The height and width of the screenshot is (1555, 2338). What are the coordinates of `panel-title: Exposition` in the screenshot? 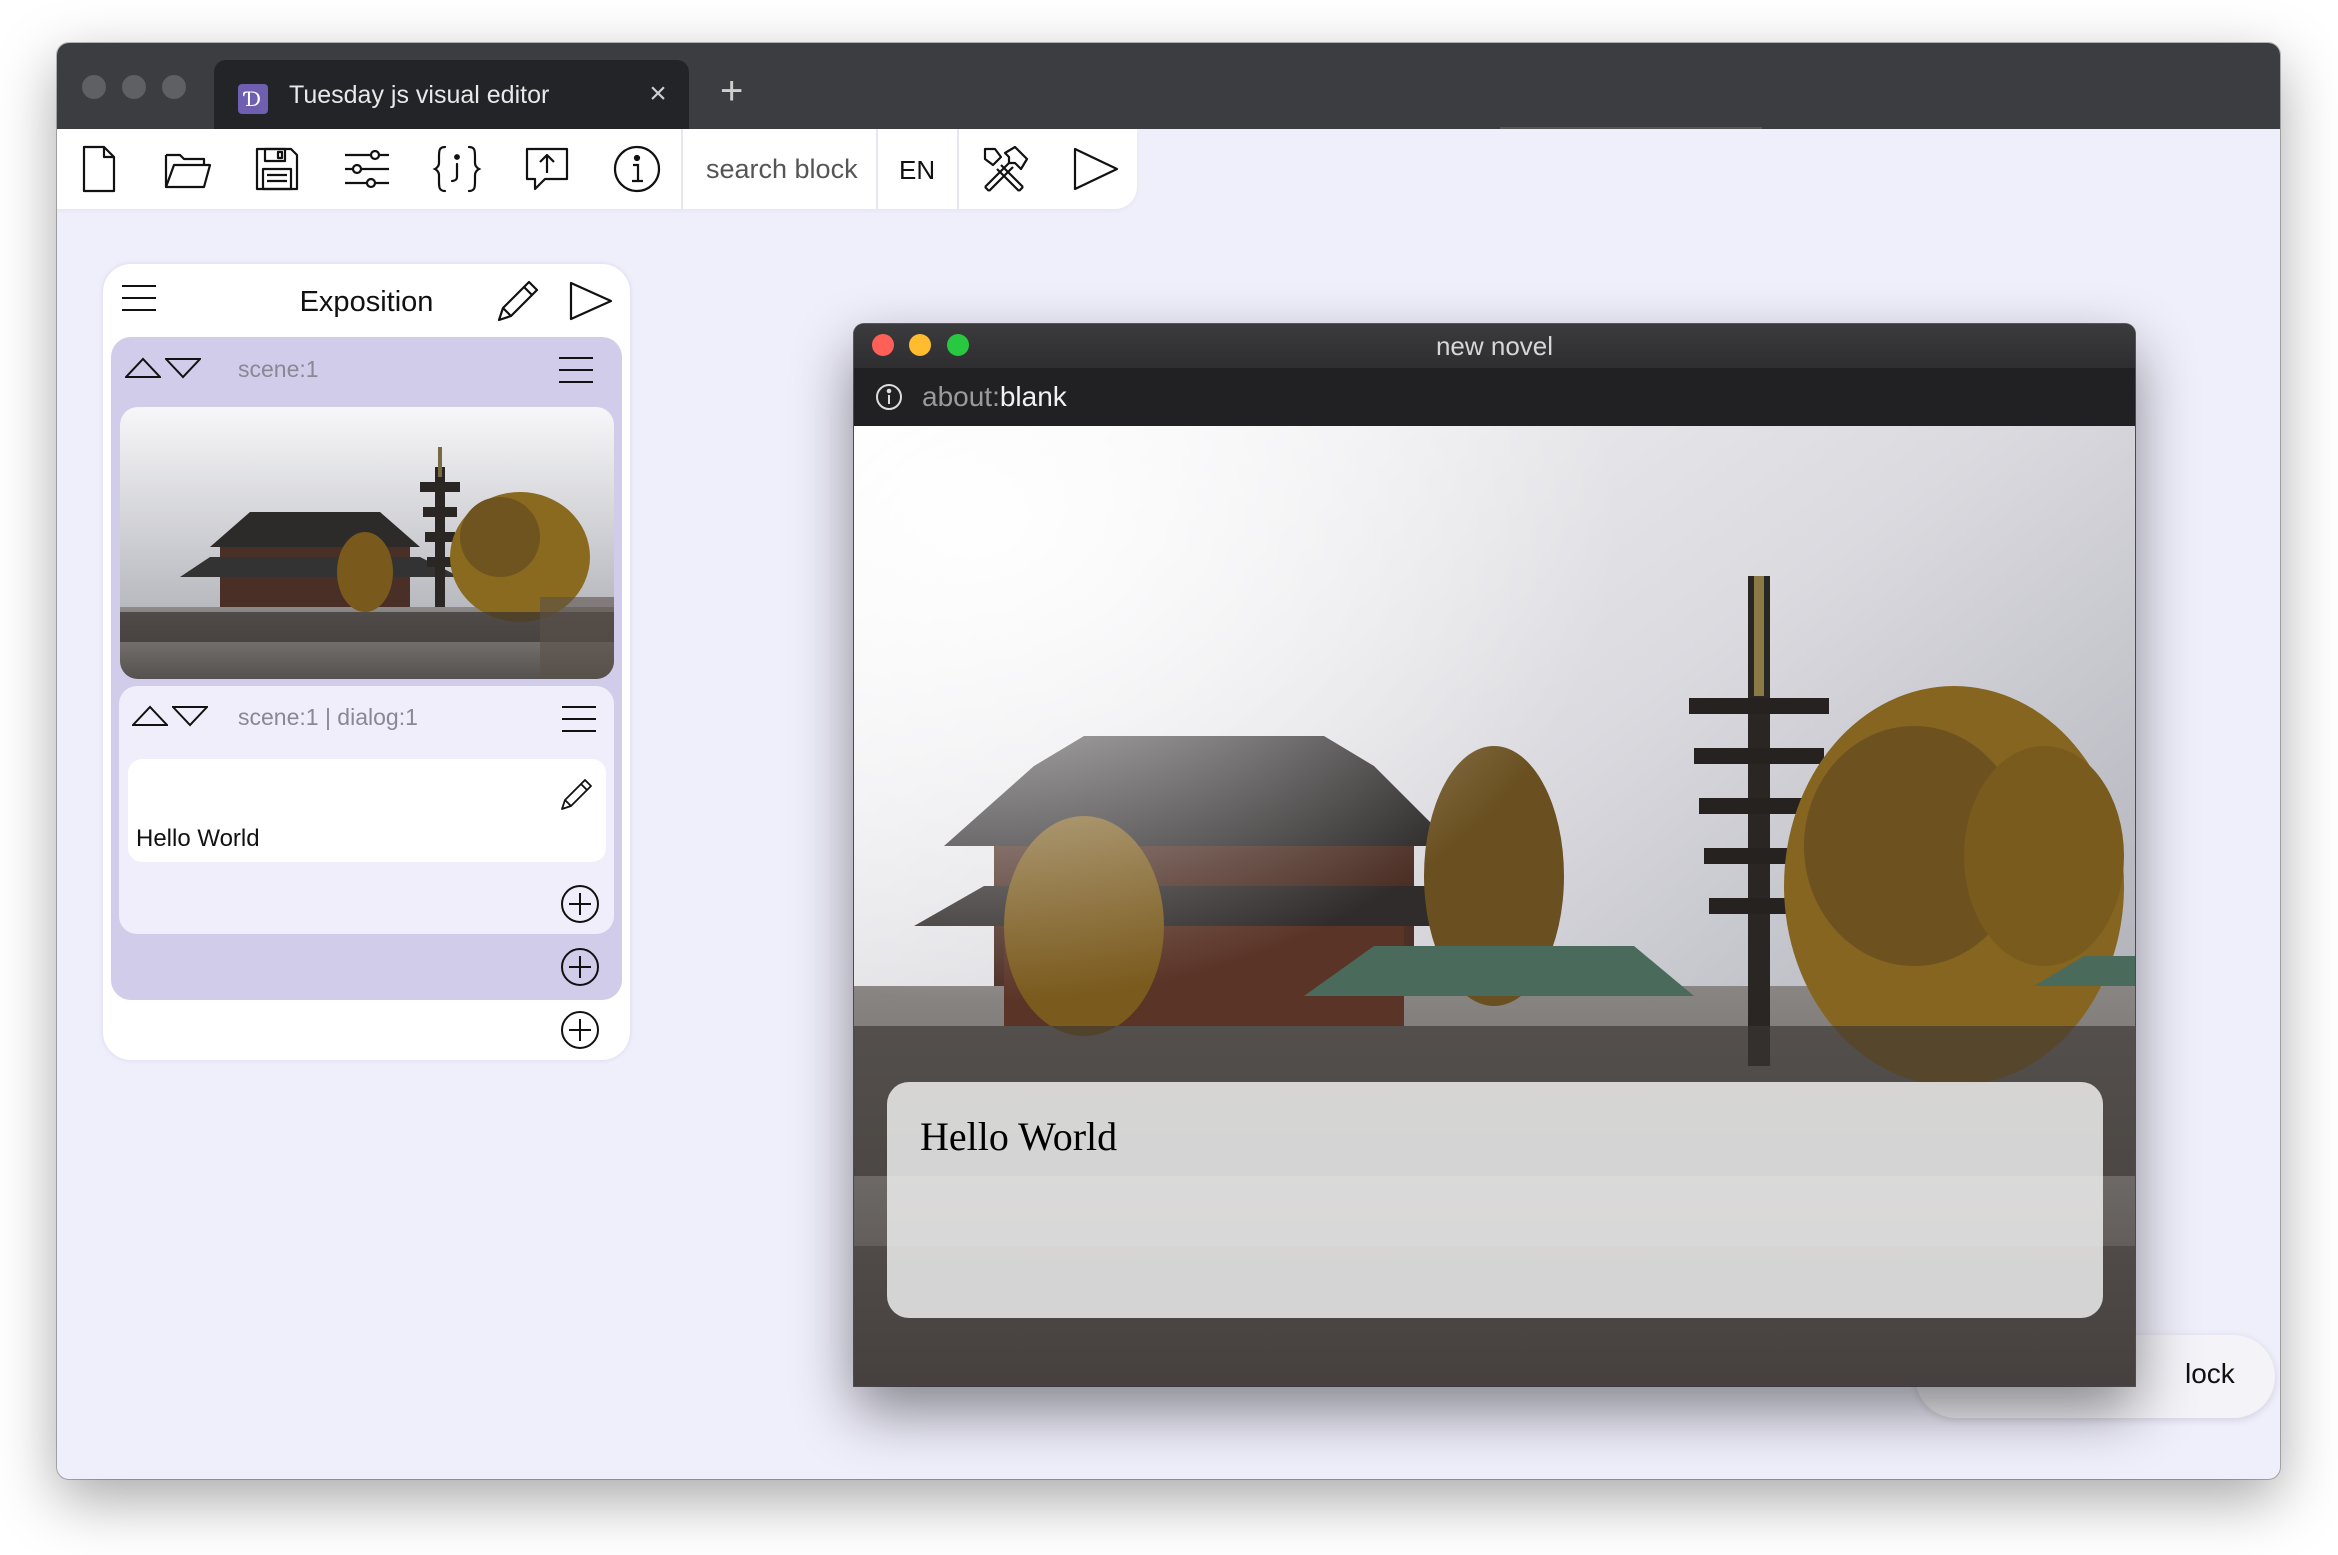 It's located at (366, 302).